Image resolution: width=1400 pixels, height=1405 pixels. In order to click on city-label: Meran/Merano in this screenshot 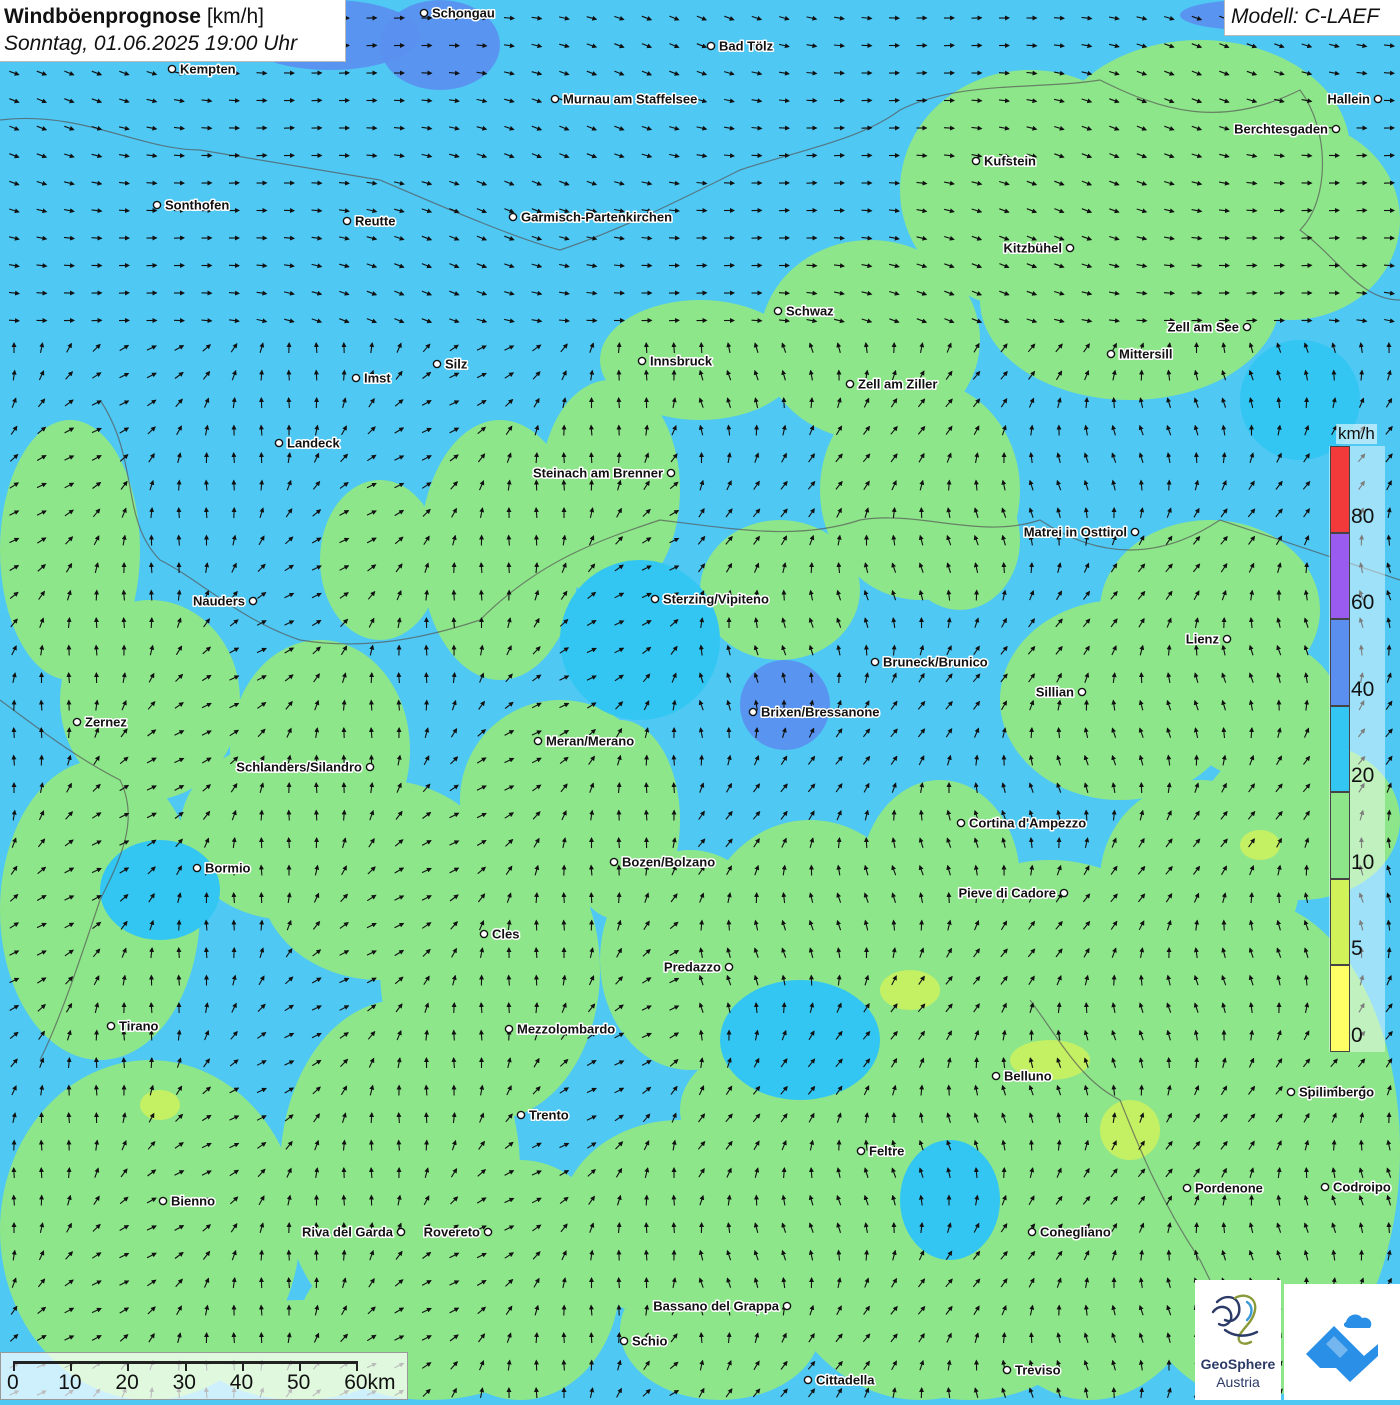, I will do `click(590, 741)`.